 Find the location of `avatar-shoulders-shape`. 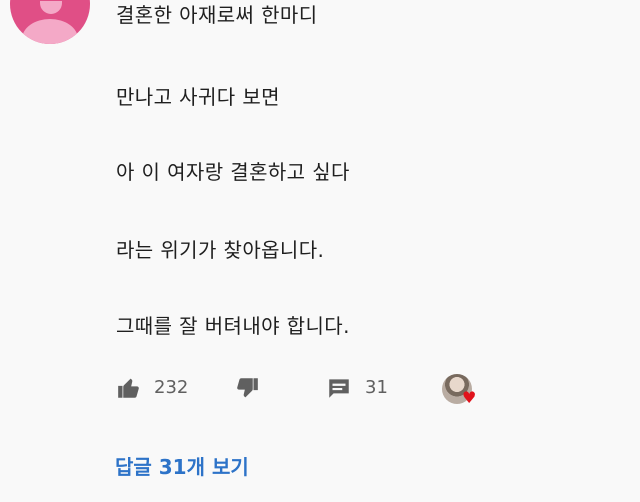

avatar-shoulders-shape is located at coordinates (50, 31).